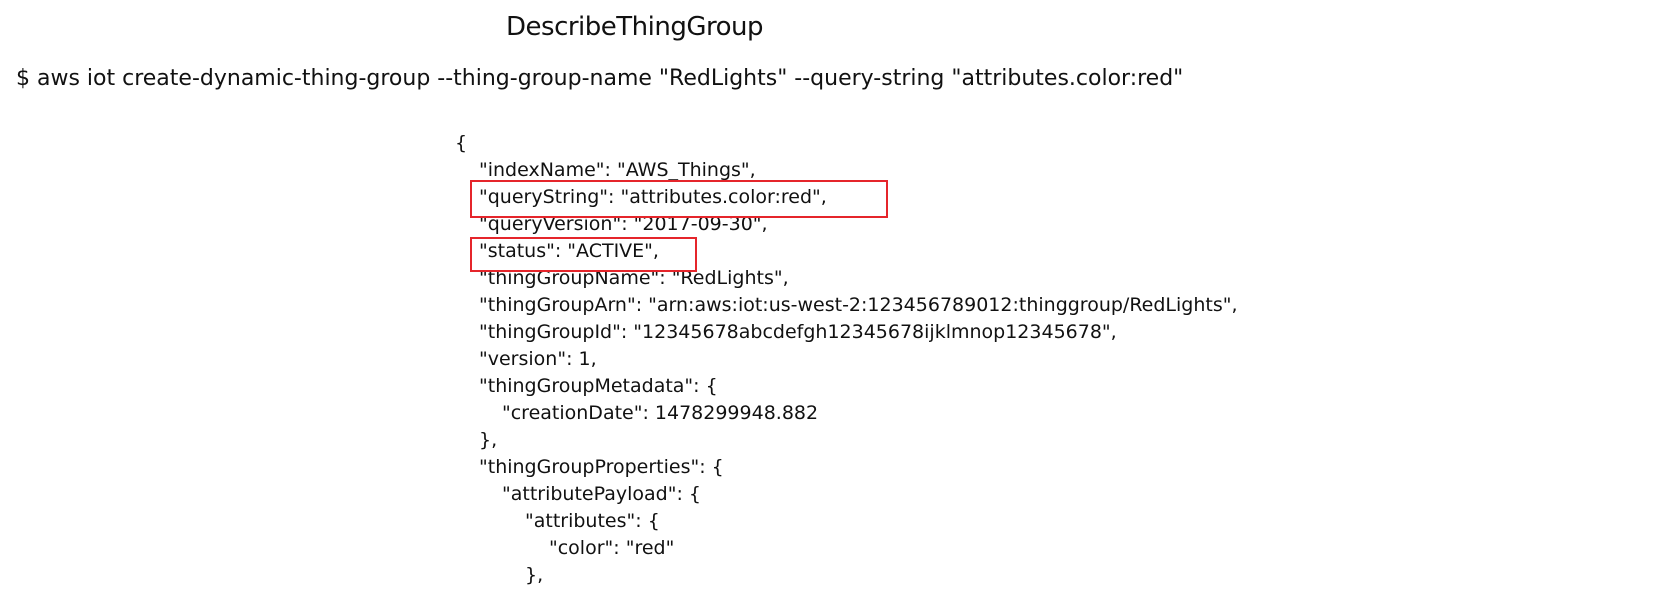 The height and width of the screenshot is (601, 1680). What do you see at coordinates (583, 254) in the screenshot?
I see `status-highlight-box` at bounding box center [583, 254].